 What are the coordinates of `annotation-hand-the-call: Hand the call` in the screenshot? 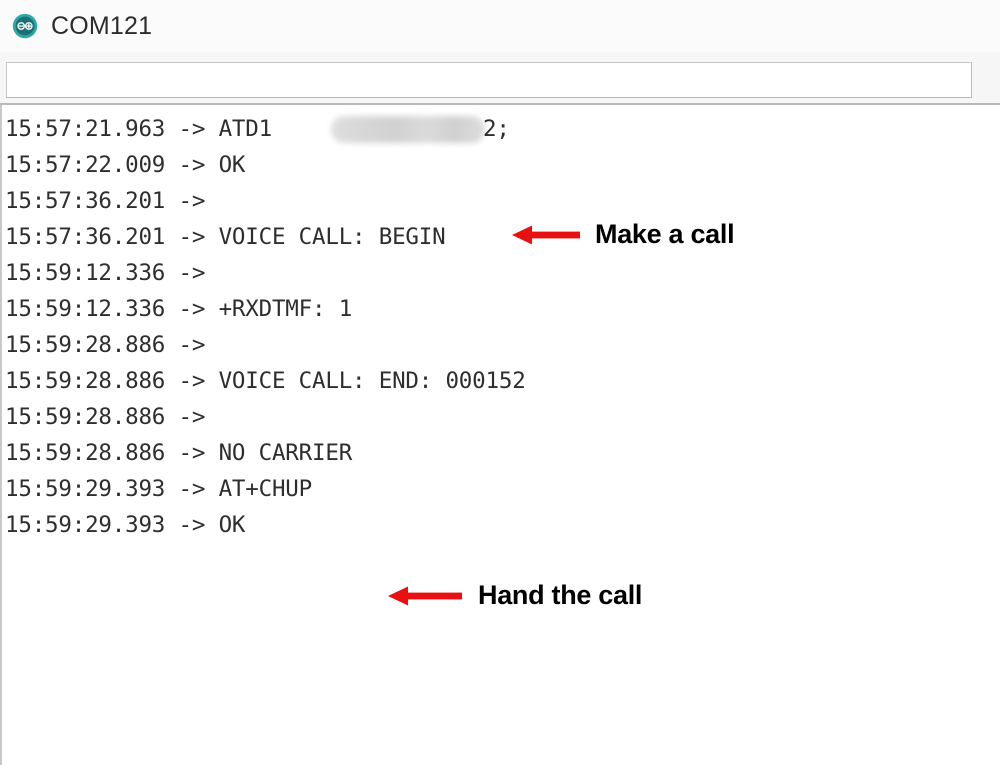 It's located at (515, 595).